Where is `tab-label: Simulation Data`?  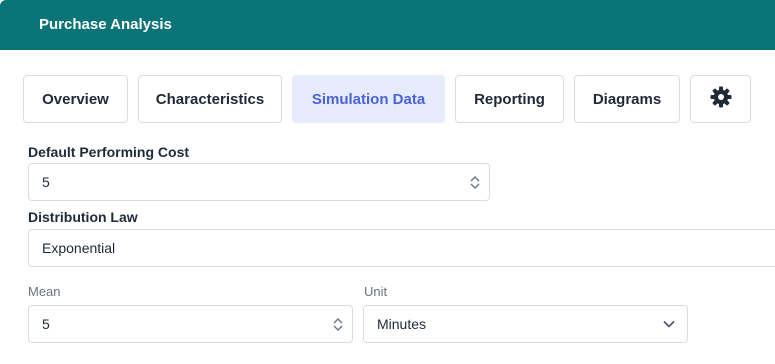 tab-label: Simulation Data is located at coordinates (368, 99).